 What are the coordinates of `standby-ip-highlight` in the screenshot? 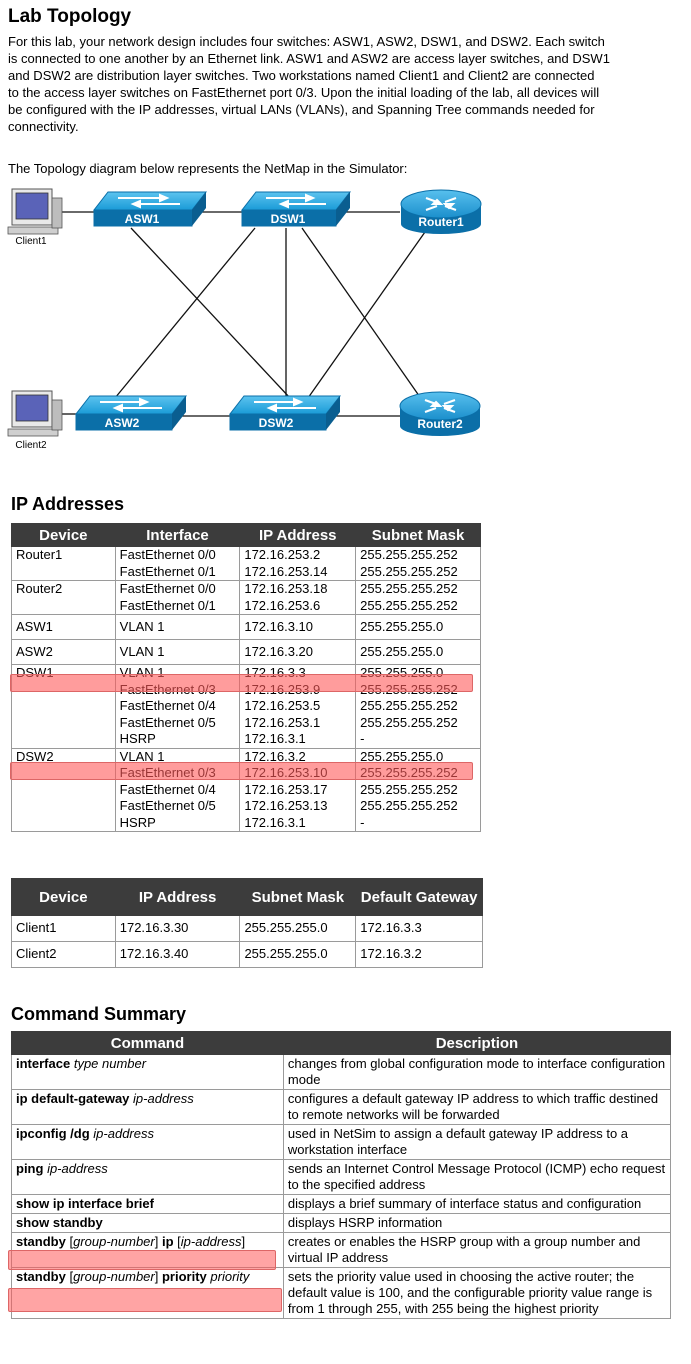 It's located at (142, 1260).